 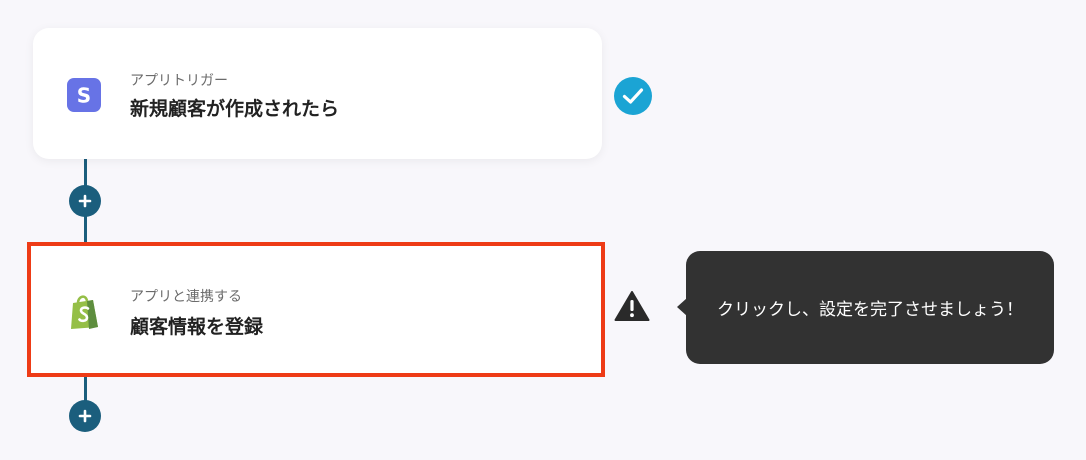 I want to click on trigger-subtitle: アプリトリガー, so click(x=179, y=81).